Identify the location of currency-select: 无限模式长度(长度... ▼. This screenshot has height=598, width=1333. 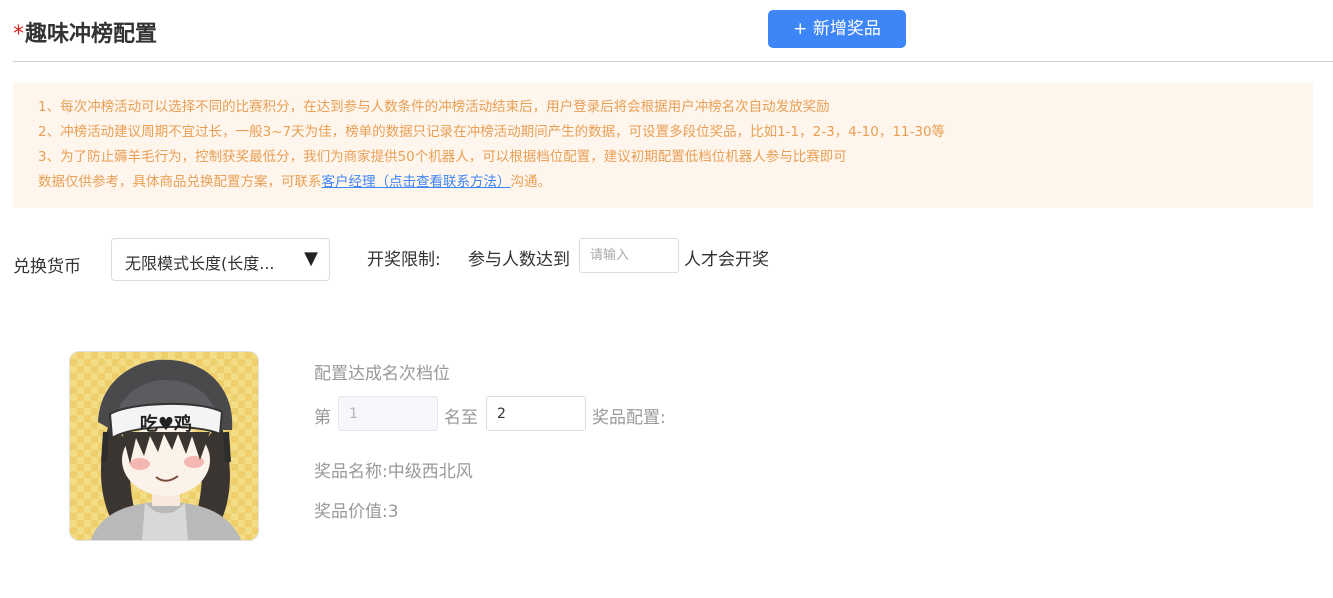
(220, 259).